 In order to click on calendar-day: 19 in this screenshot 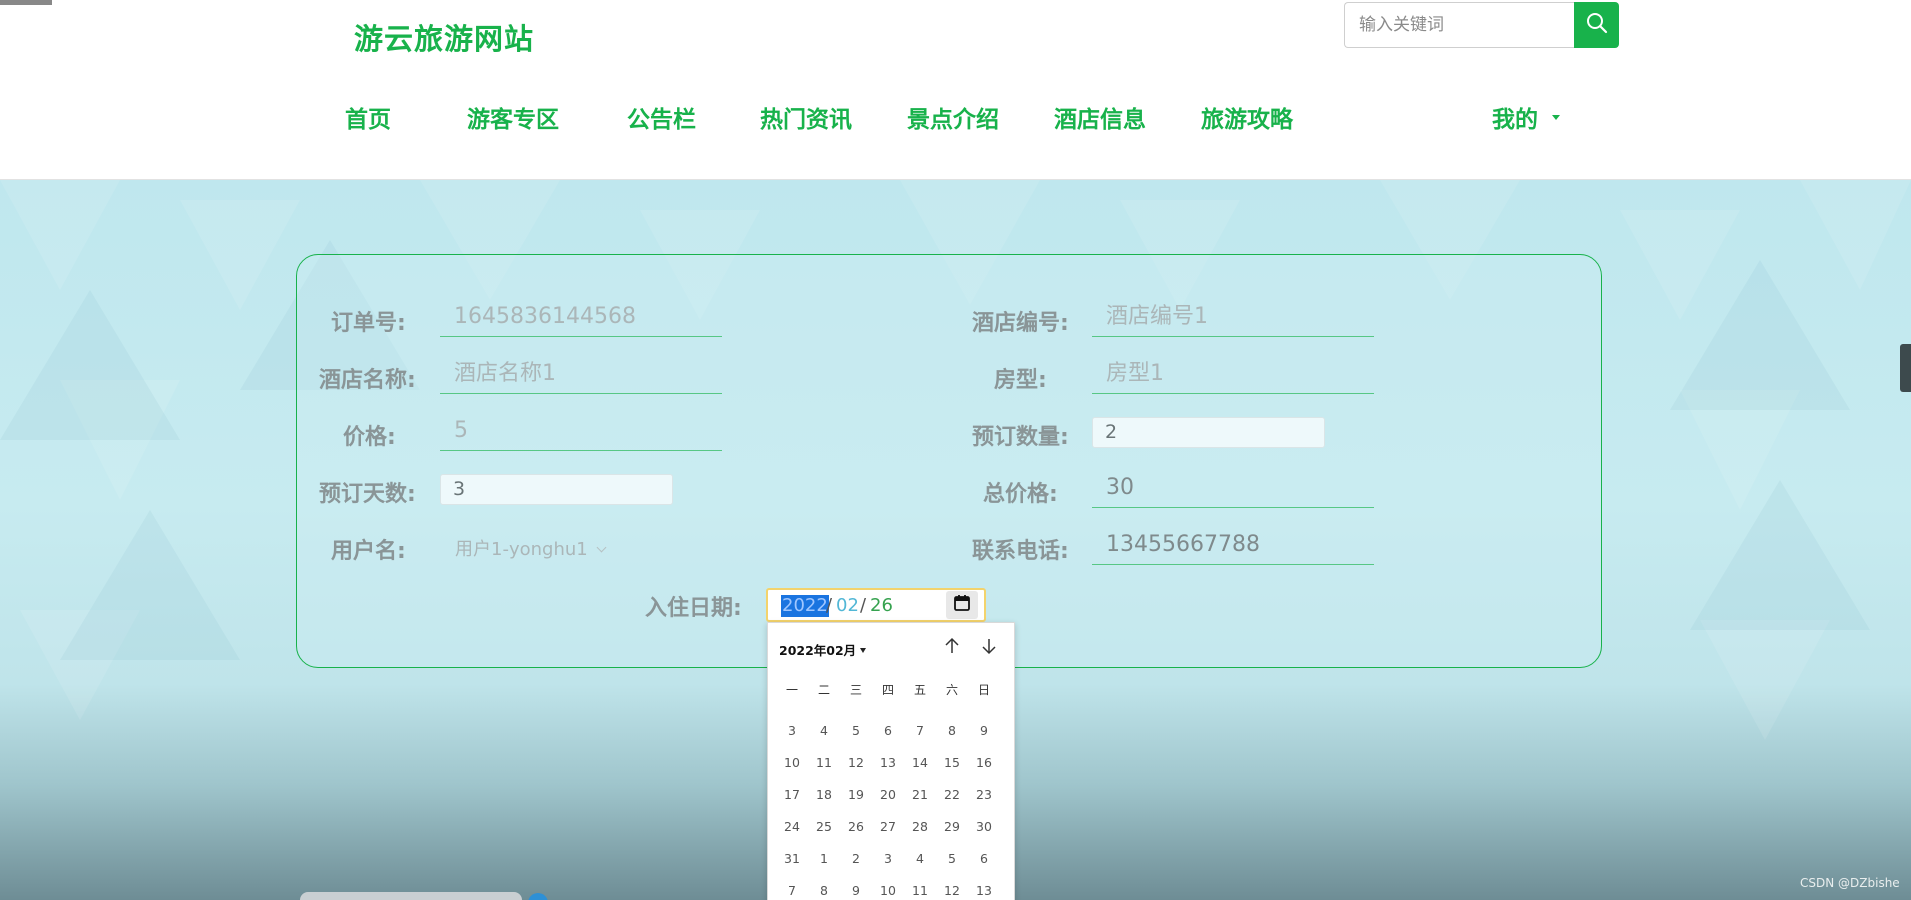, I will do `click(856, 795)`.